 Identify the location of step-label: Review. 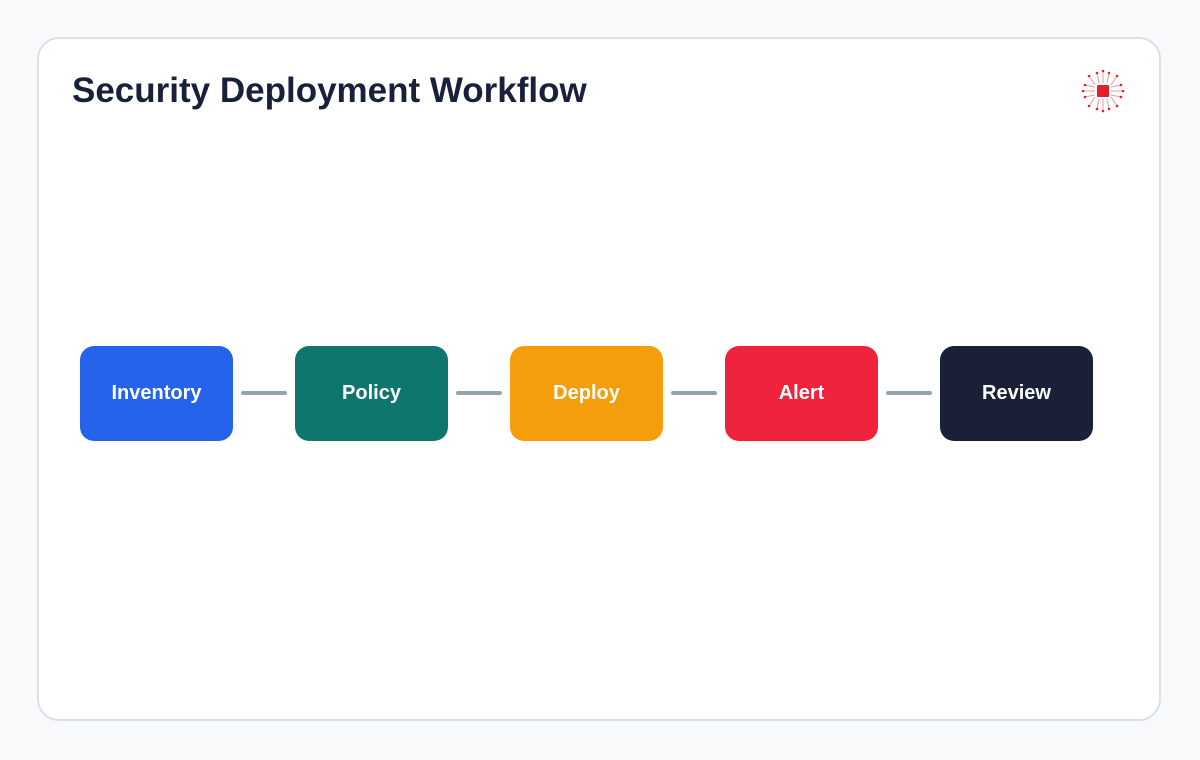
(1016, 393).